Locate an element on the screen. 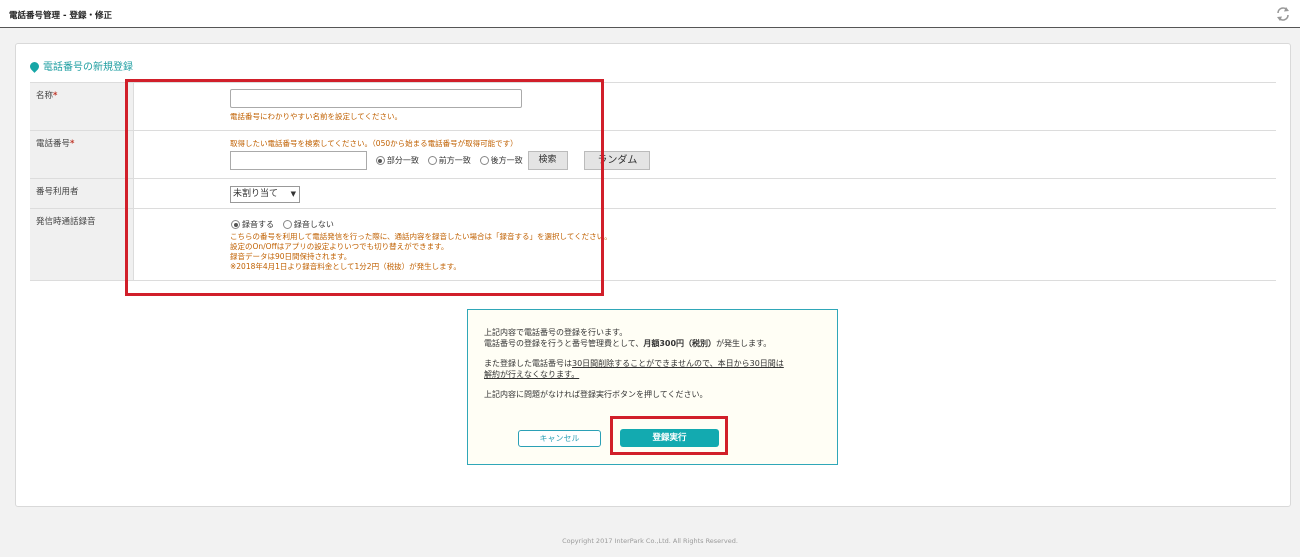  row-name: 名称* 電話番号にわかりやすい名前を設定してください。 is located at coordinates (653, 106).